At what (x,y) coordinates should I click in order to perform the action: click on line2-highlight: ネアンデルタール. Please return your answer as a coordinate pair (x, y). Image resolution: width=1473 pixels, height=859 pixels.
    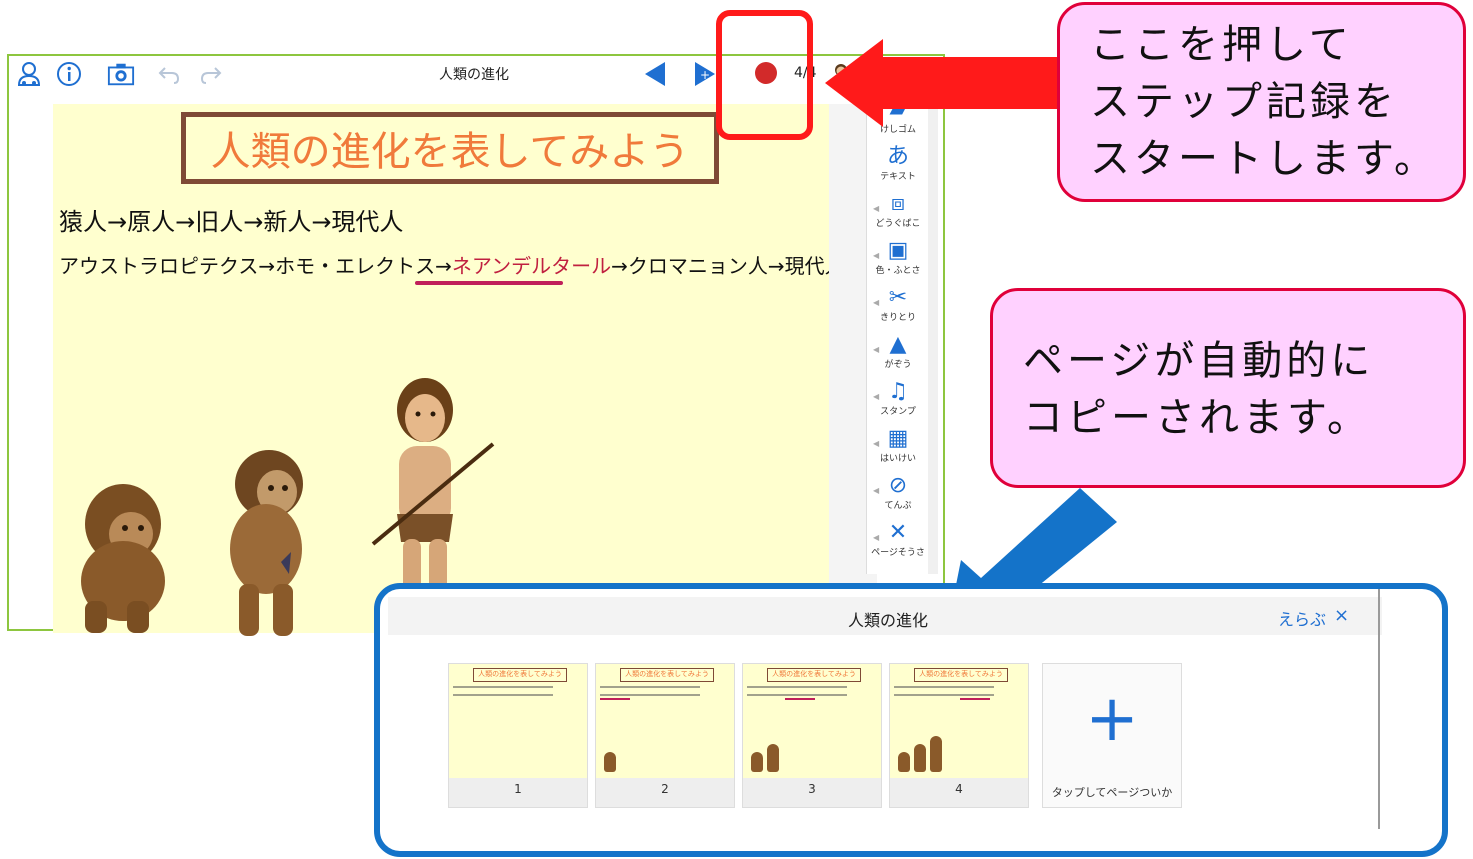
    Looking at the image, I should click on (531, 266).